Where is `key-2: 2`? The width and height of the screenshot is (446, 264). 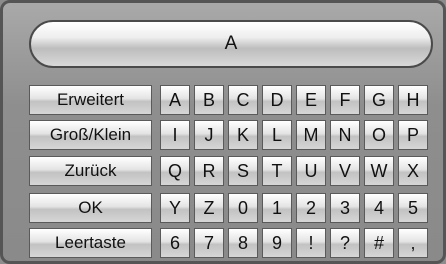
key-2: 2 is located at coordinates (311, 208).